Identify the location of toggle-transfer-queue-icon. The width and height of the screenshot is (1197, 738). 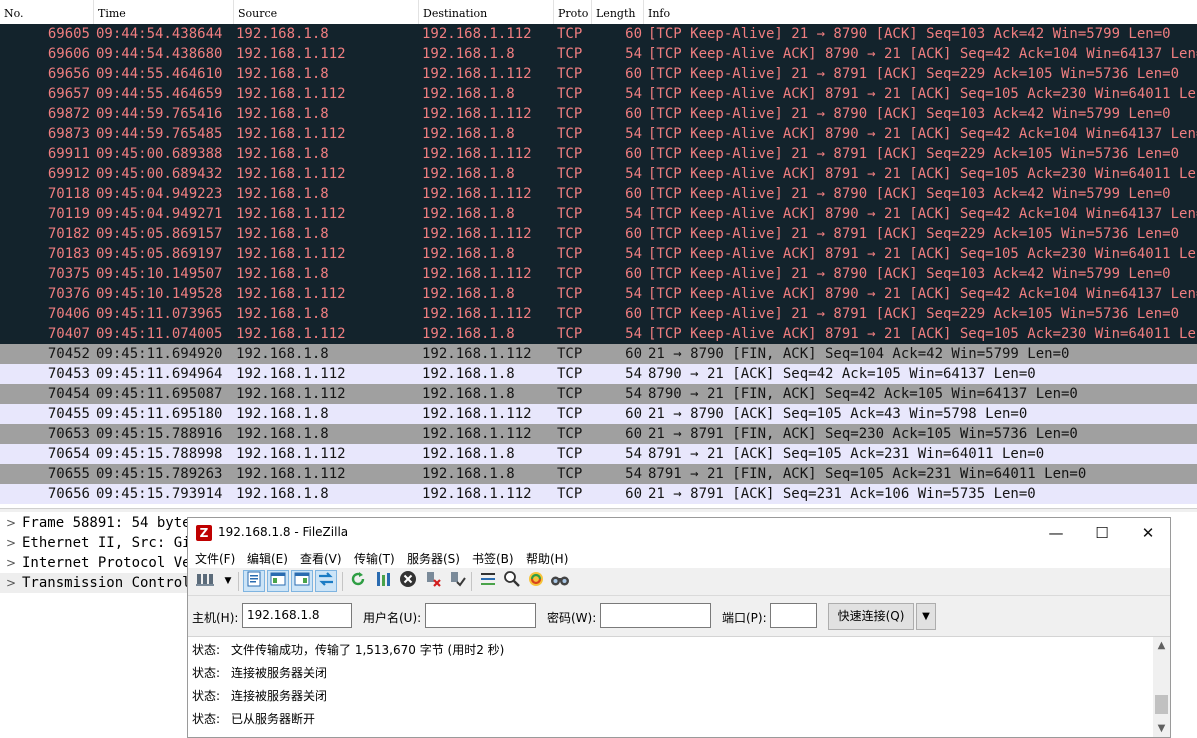
(326, 581).